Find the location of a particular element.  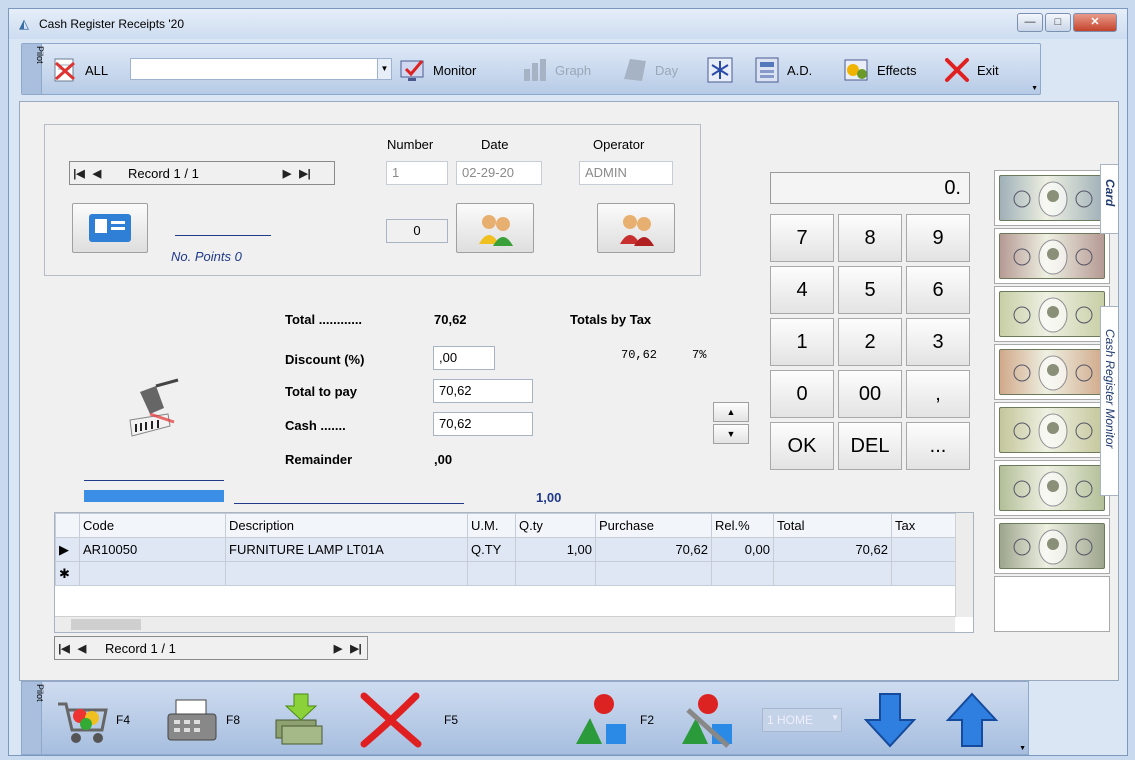

banknote-5-button is located at coordinates (1052, 430).